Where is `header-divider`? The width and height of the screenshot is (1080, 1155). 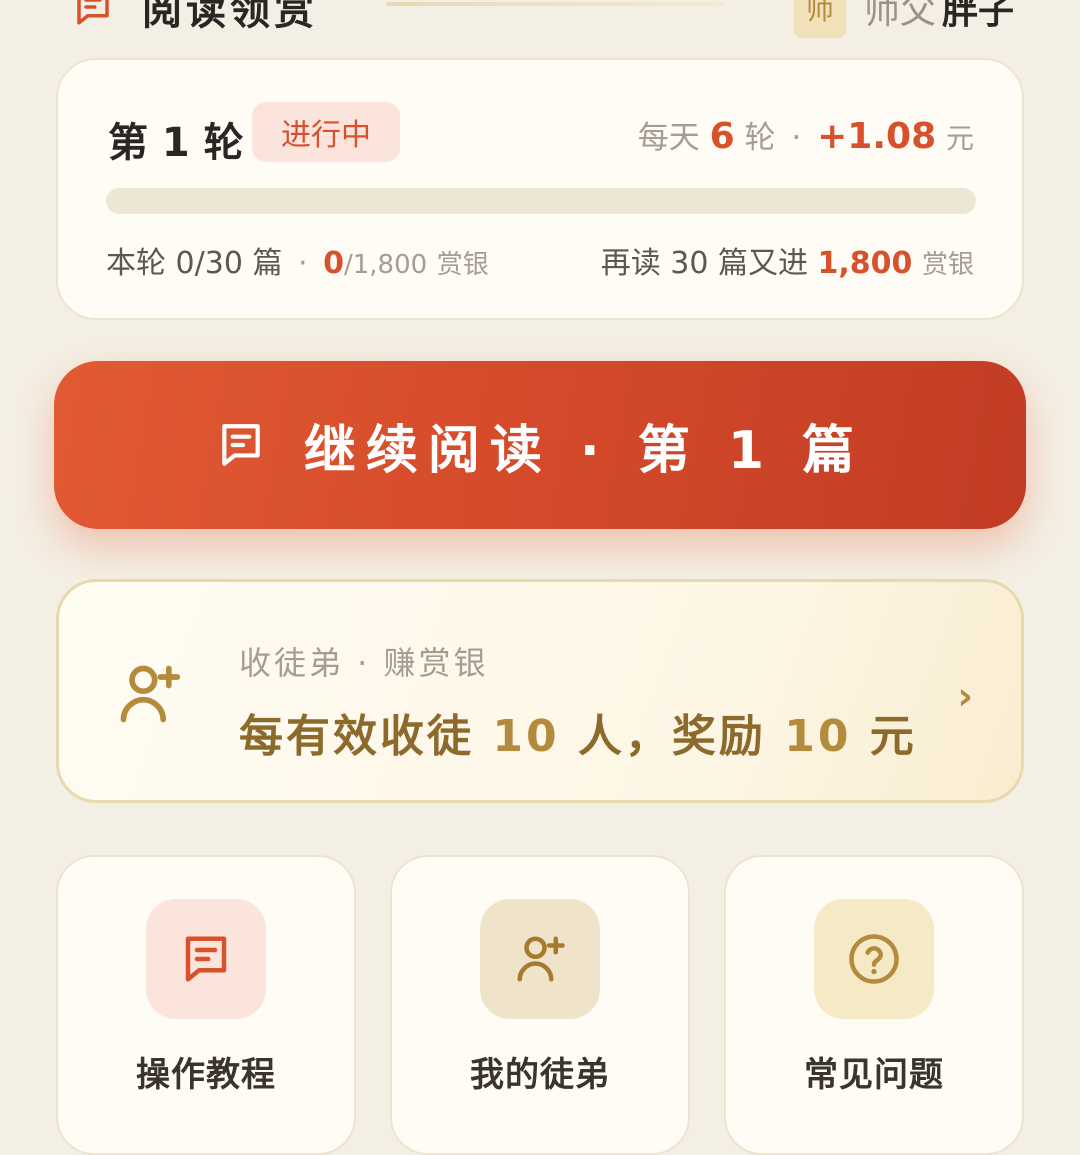 header-divider is located at coordinates (556, 4).